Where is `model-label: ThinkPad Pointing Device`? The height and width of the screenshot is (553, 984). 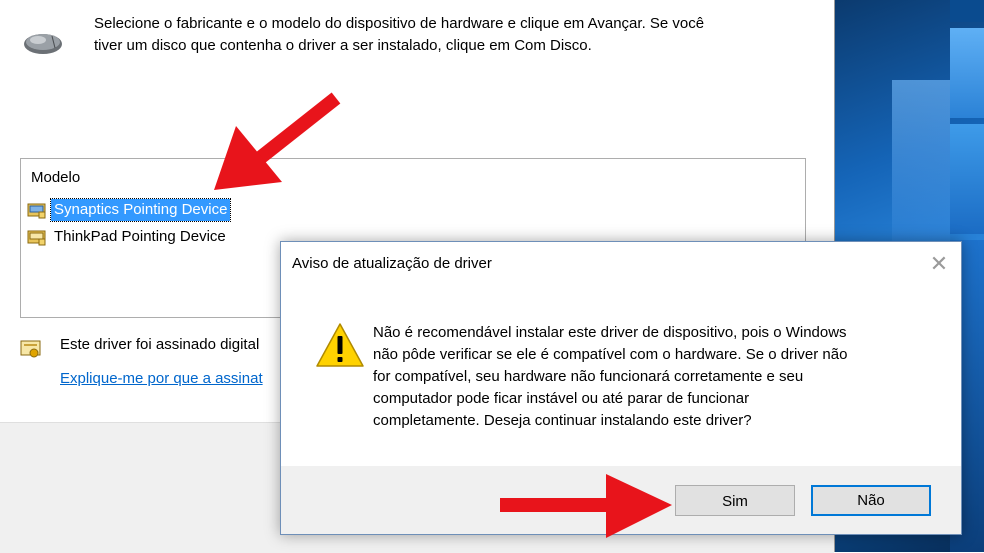
model-label: ThinkPad Pointing Device is located at coordinates (140, 236).